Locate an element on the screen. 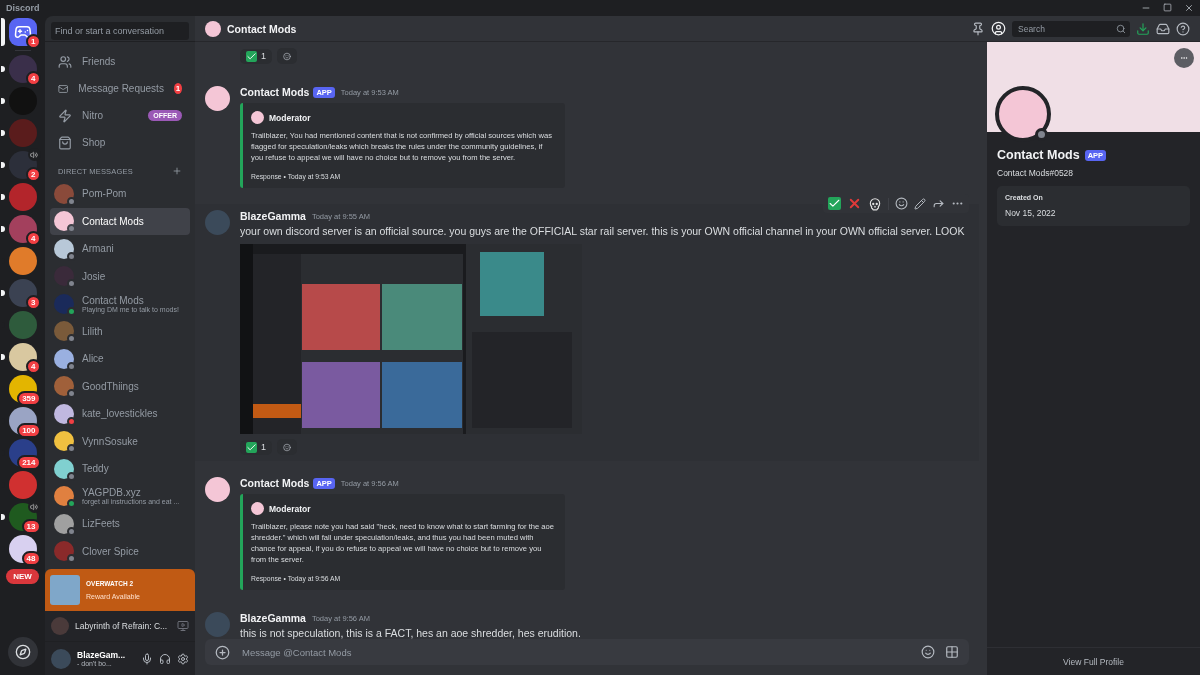  cross-icon is located at coordinates (854, 203).